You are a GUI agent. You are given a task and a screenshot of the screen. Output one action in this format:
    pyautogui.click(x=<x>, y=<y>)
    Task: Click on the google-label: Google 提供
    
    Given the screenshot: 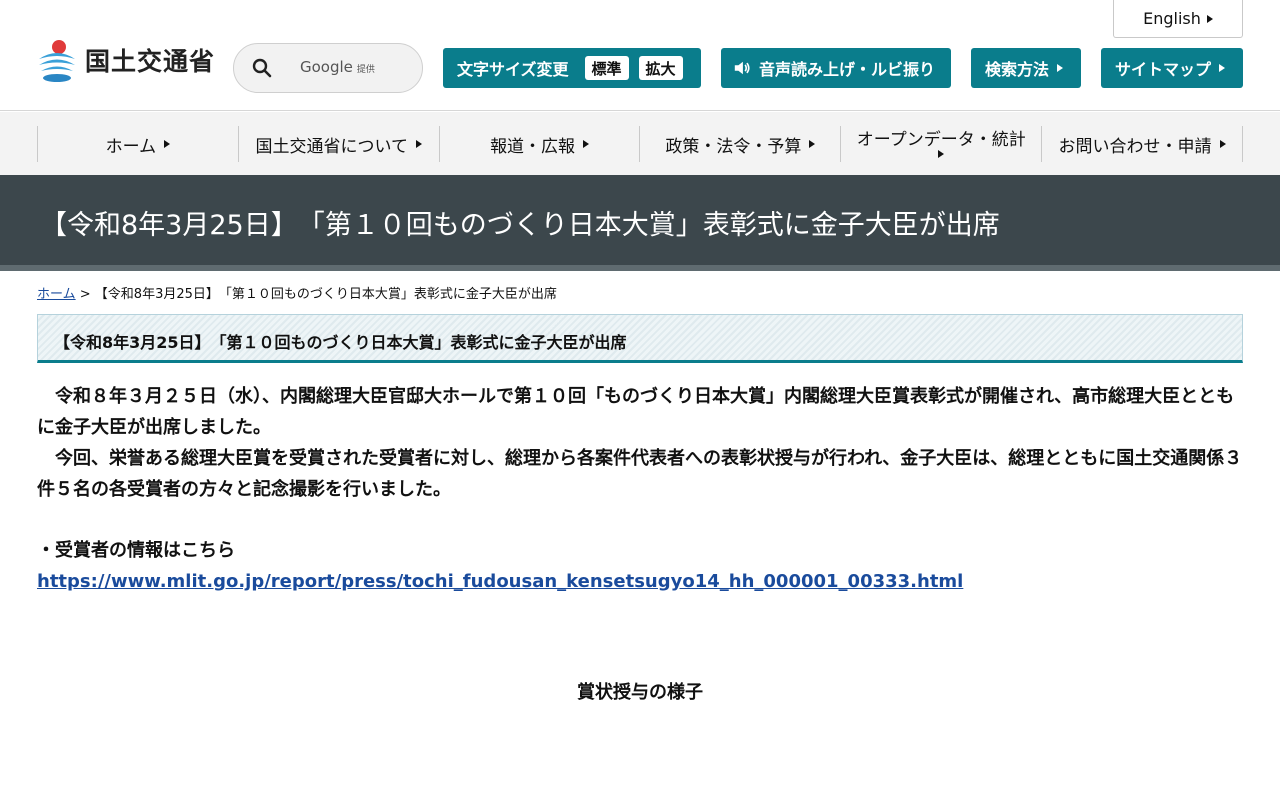 What is the action you would take?
    pyautogui.click(x=337, y=67)
    